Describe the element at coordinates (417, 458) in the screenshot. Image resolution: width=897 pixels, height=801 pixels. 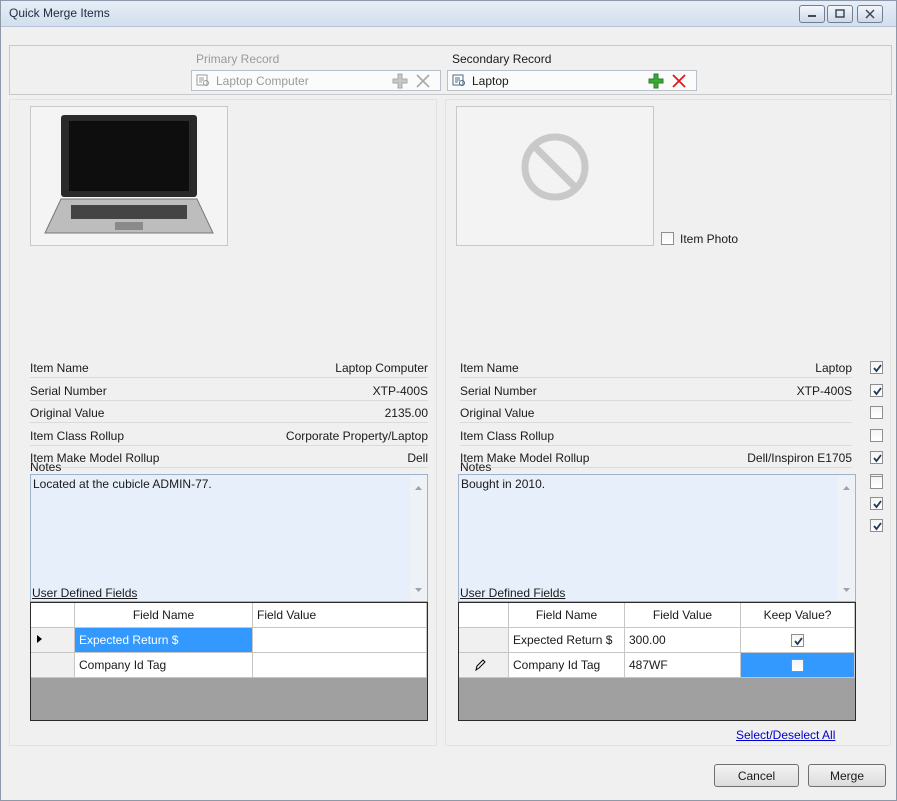
I see `property-value: Dell` at that location.